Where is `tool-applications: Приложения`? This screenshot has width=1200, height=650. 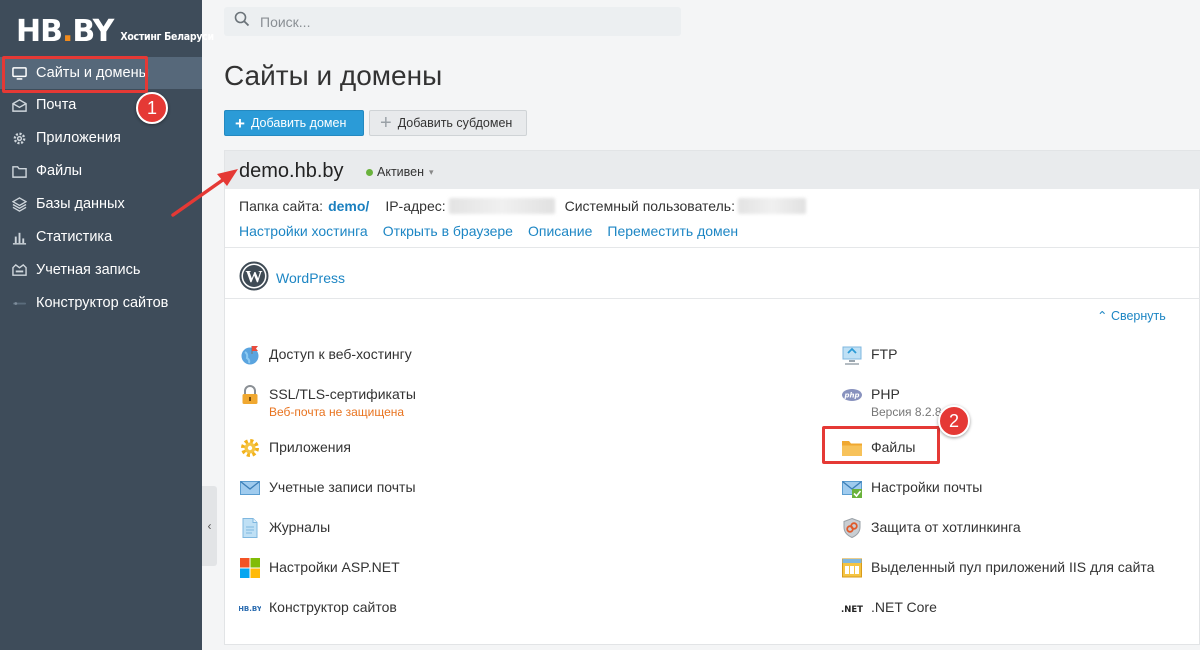
tool-applications: Приложения is located at coordinates (295, 449).